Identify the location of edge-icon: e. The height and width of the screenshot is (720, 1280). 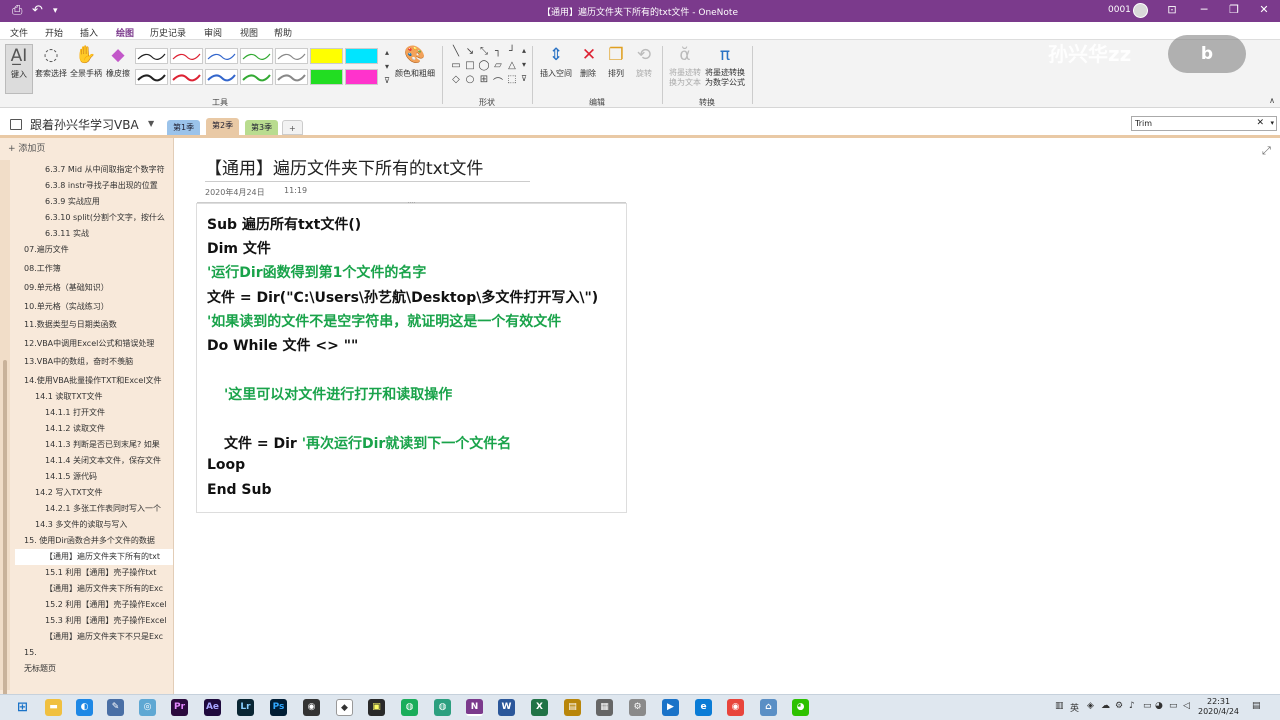
(703, 707).